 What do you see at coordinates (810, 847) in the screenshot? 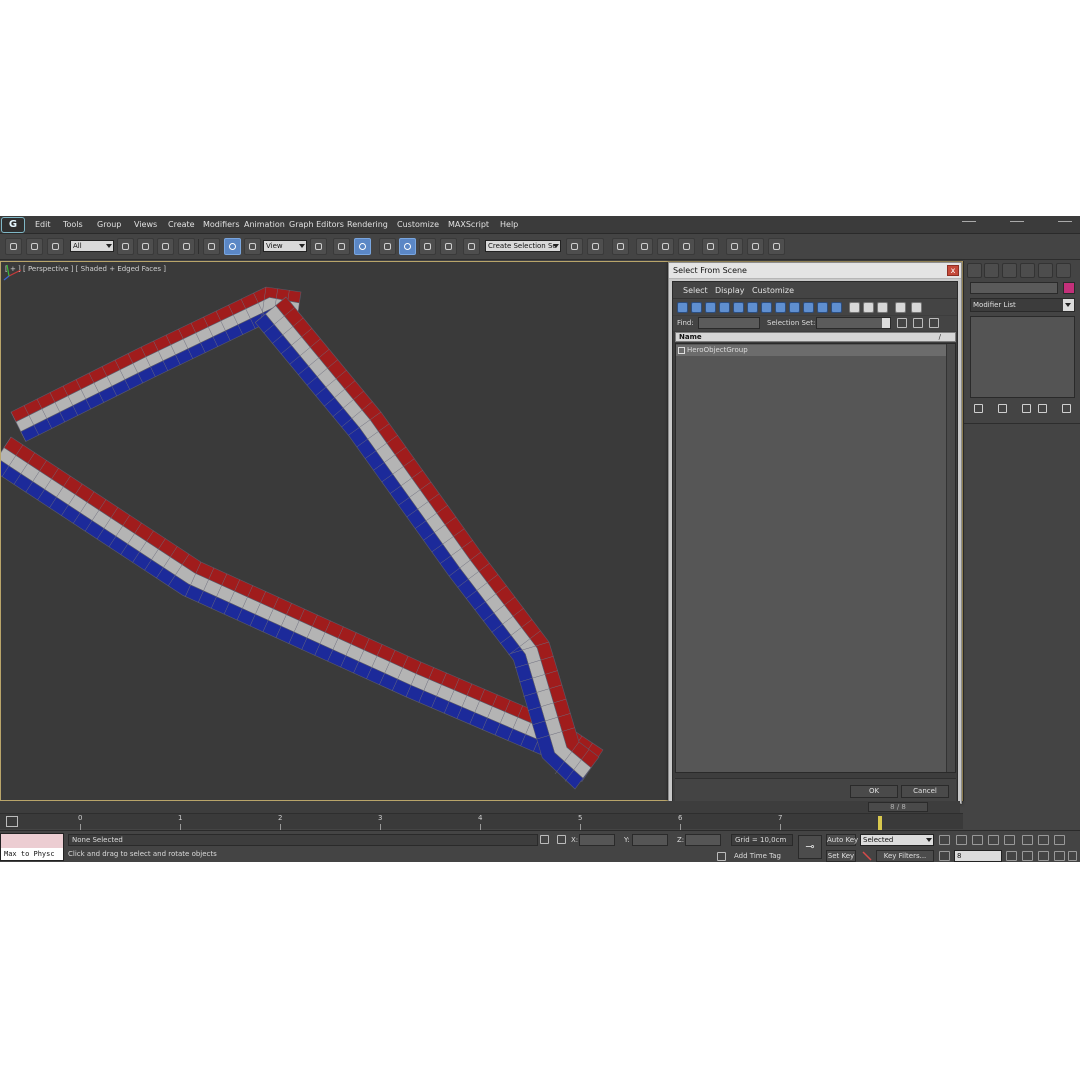
I see `key-icon: ⊸` at bounding box center [810, 847].